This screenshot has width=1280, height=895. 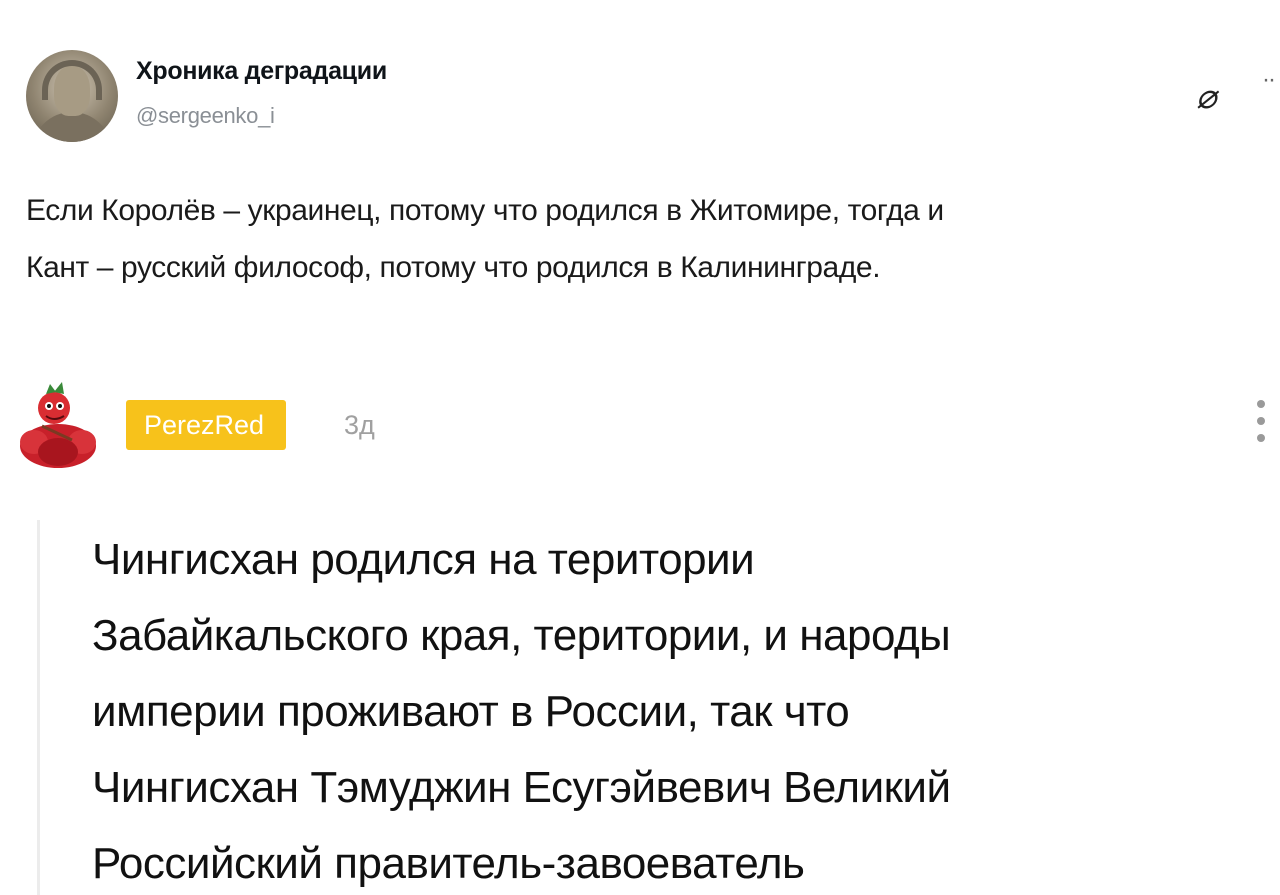 I want to click on comment-line: Чингисхан родился на територии, so click(x=423, y=559).